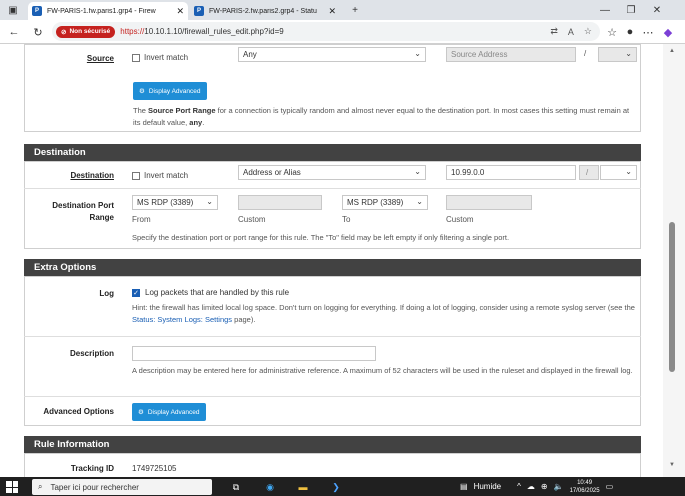  What do you see at coordinates (464, 486) in the screenshot?
I see `weather-icon: ▤` at bounding box center [464, 486].